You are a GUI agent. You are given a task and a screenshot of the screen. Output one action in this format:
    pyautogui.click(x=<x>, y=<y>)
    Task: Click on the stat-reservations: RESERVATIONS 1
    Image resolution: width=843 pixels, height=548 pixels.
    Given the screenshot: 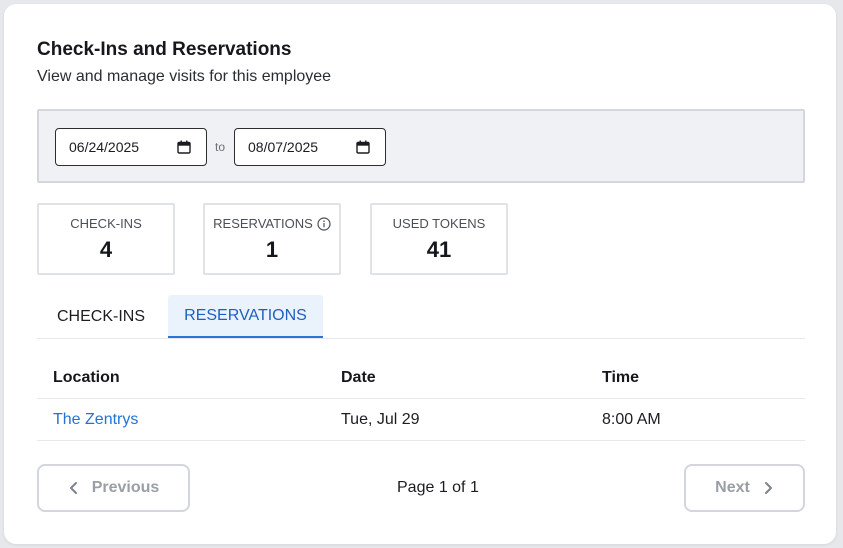 What is the action you would take?
    pyautogui.click(x=272, y=239)
    